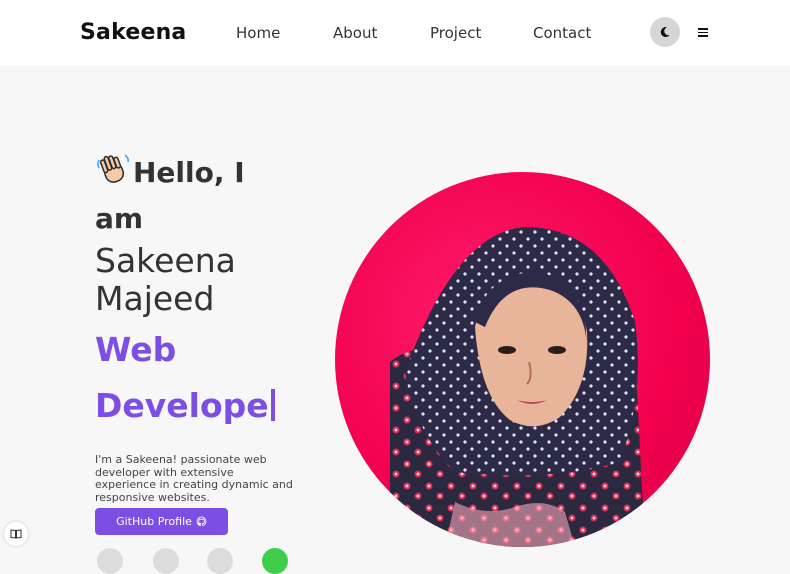 Image resolution: width=790 pixels, height=574 pixels. What do you see at coordinates (119, 218) in the screenshot?
I see `greeting-line2: am` at bounding box center [119, 218].